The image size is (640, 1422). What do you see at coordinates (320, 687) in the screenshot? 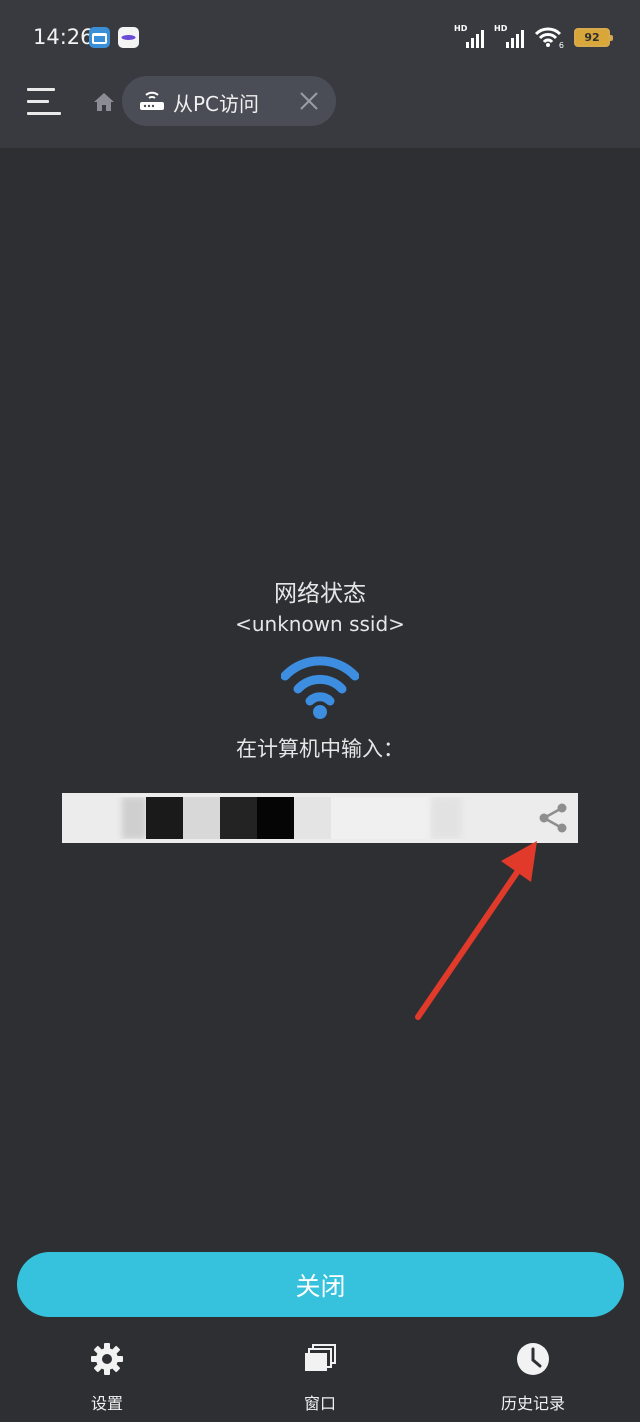
I see `wifi-icon` at bounding box center [320, 687].